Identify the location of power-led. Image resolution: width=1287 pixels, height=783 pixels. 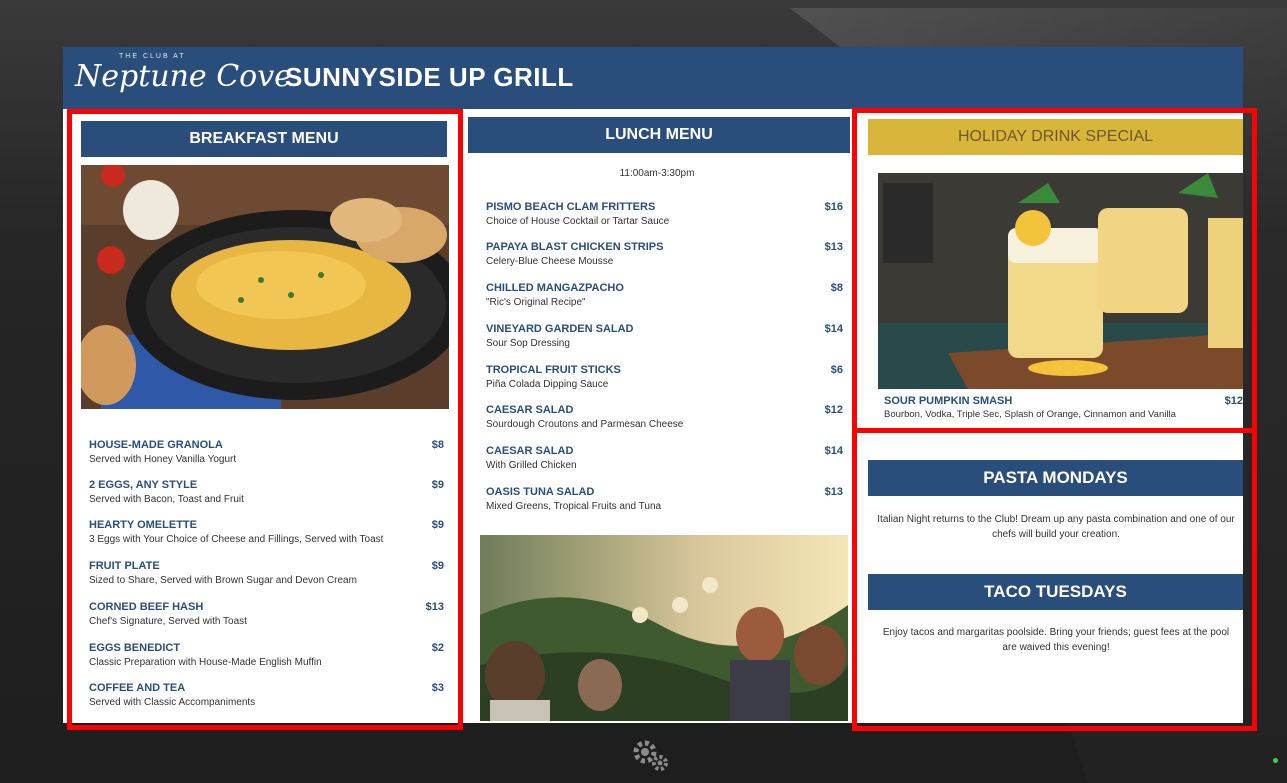
(1275, 760).